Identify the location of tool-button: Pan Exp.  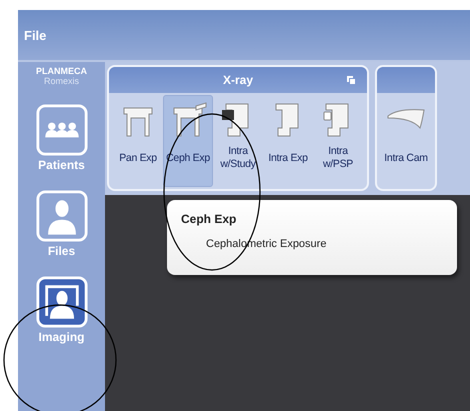
(138, 141).